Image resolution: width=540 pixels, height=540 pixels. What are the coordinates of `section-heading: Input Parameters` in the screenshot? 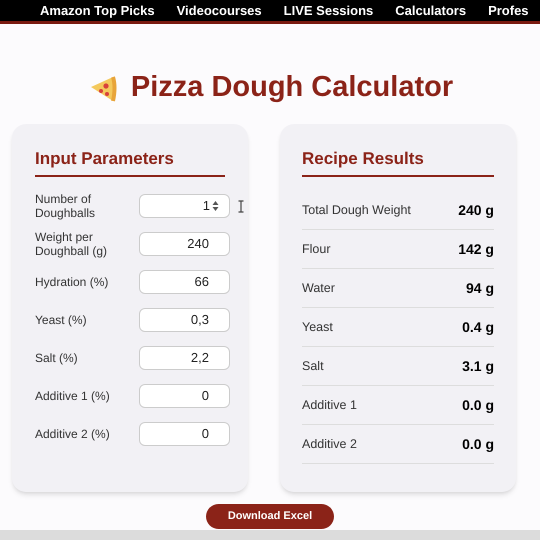 It's located at (130, 161).